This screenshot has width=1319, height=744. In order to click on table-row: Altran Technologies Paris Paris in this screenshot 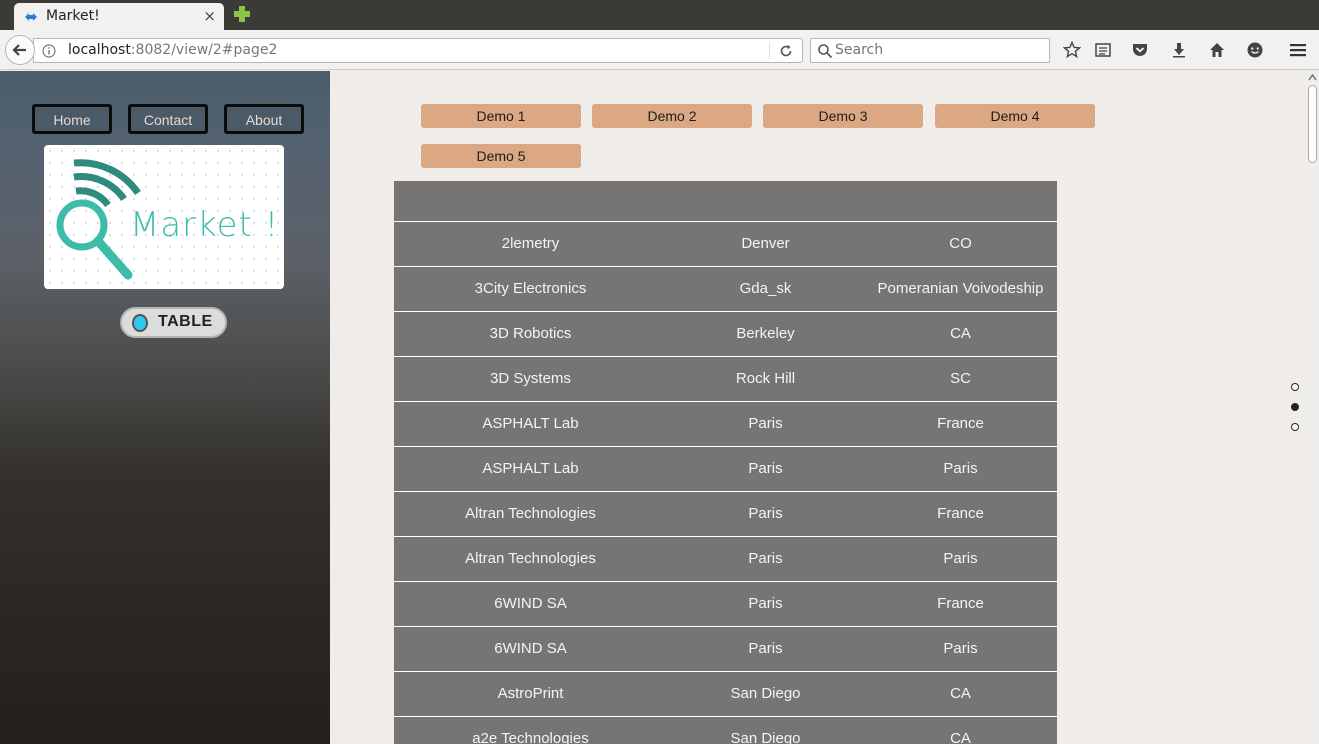, I will do `click(725, 558)`.